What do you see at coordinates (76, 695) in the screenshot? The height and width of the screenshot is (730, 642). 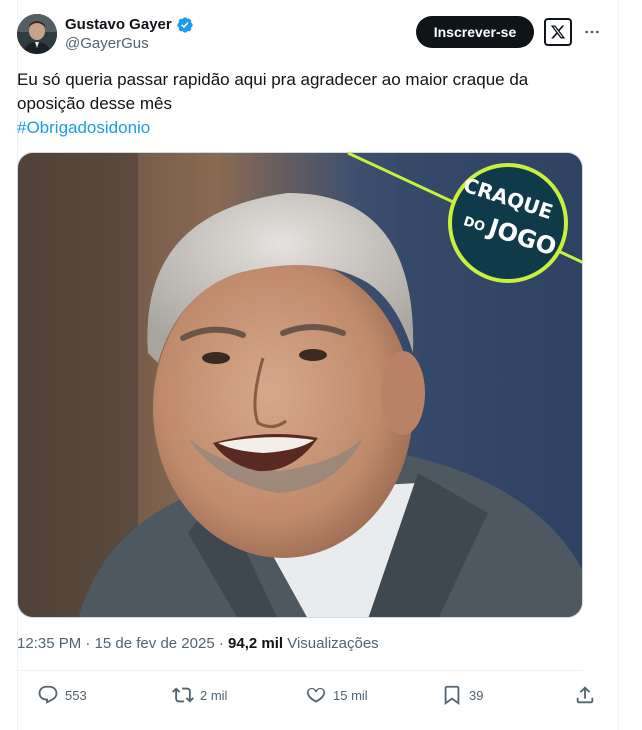 I see `reply-count: 553` at bounding box center [76, 695].